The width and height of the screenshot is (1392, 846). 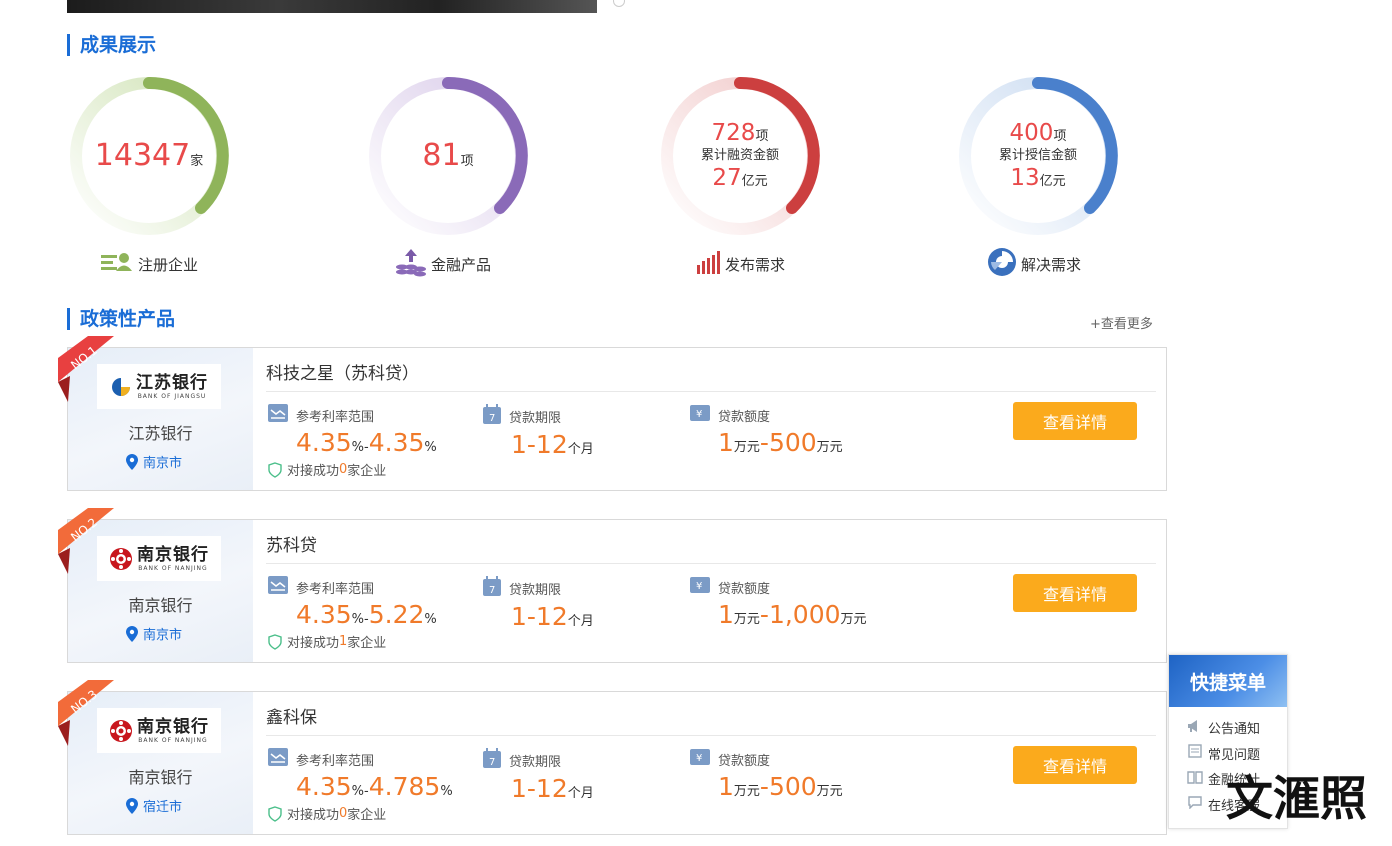 What do you see at coordinates (366, 442) in the screenshot?
I see `rate-value: 4.35%-4.35%` at bounding box center [366, 442].